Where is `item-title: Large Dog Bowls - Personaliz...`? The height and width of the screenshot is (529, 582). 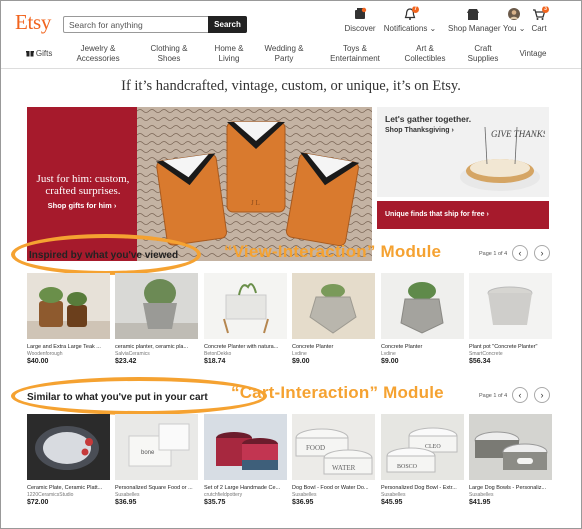
item-title: Large Dog Bowls - Personaliz... is located at coordinates (508, 488).